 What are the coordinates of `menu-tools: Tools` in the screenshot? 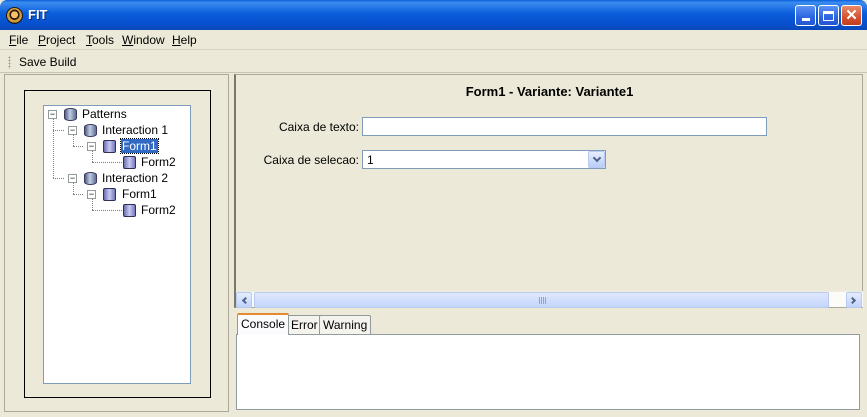 It's located at (100, 40).